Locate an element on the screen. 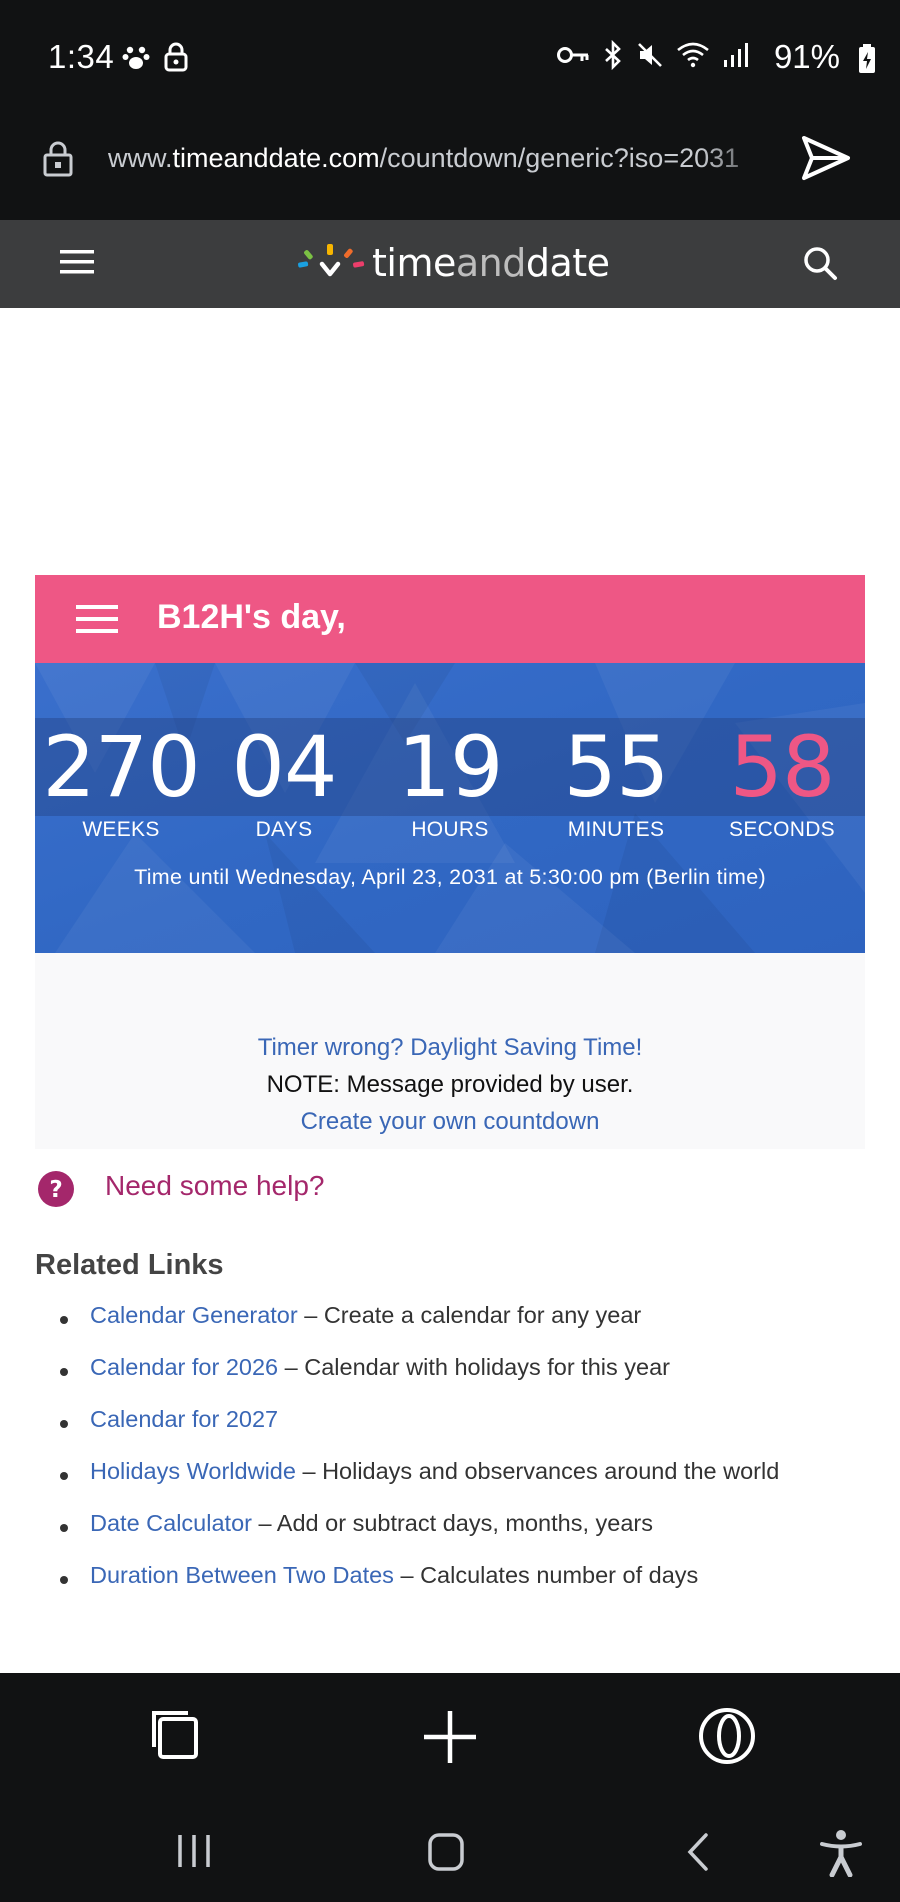  url-path: /countdown/generic?iso=2031 is located at coordinates (559, 158).